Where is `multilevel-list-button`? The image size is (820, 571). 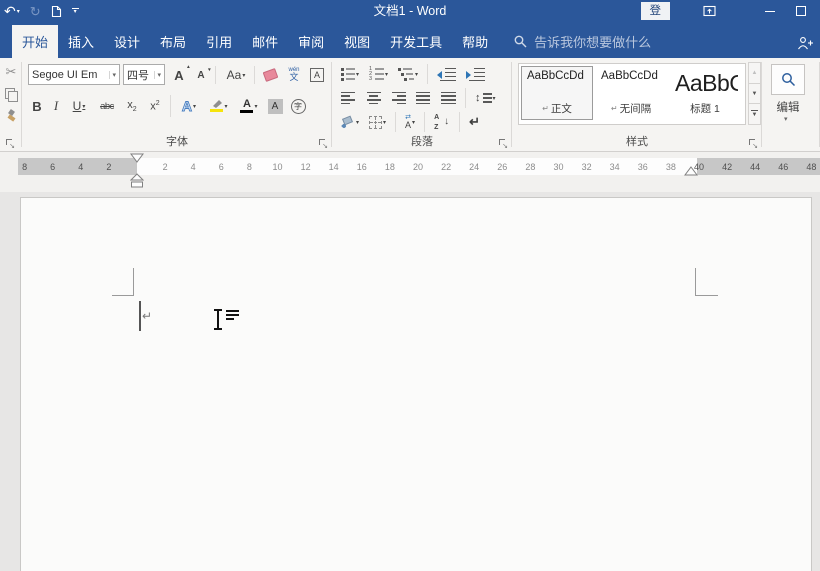
multilevel-list-button is located at coordinates (408, 74).